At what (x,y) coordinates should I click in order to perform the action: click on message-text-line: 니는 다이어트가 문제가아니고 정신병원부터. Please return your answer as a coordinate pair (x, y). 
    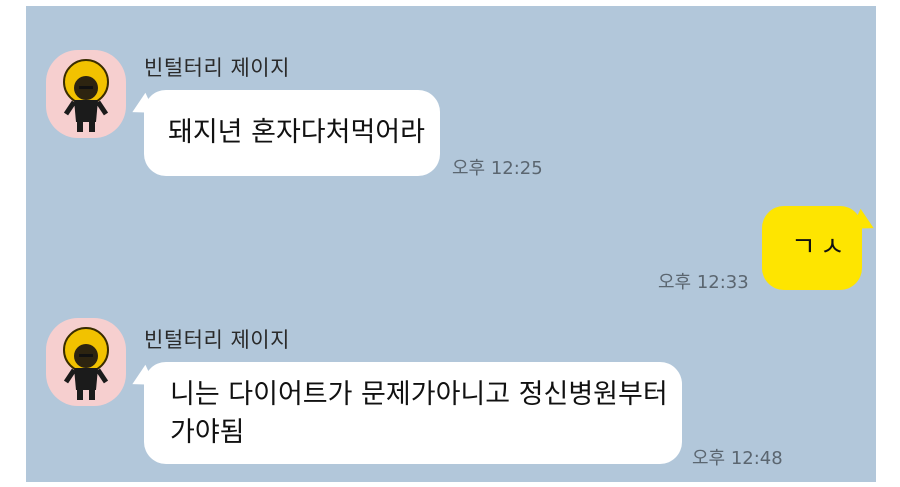
    Looking at the image, I should click on (419, 394).